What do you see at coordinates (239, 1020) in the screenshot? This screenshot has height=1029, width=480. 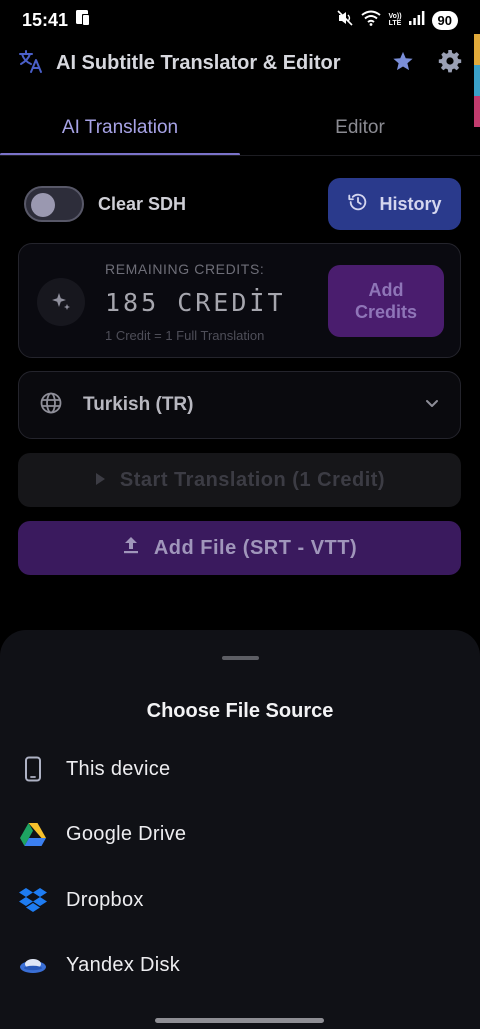 I see `system-nav-handle` at bounding box center [239, 1020].